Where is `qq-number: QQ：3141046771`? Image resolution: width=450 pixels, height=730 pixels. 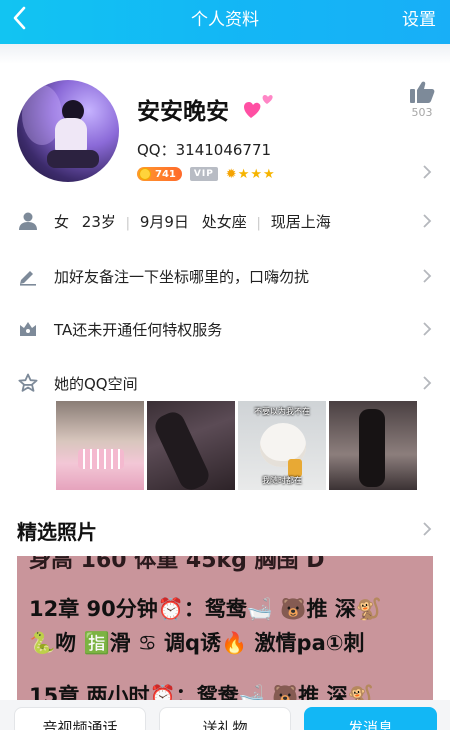 qq-number: QQ：3141046771 is located at coordinates (204, 149).